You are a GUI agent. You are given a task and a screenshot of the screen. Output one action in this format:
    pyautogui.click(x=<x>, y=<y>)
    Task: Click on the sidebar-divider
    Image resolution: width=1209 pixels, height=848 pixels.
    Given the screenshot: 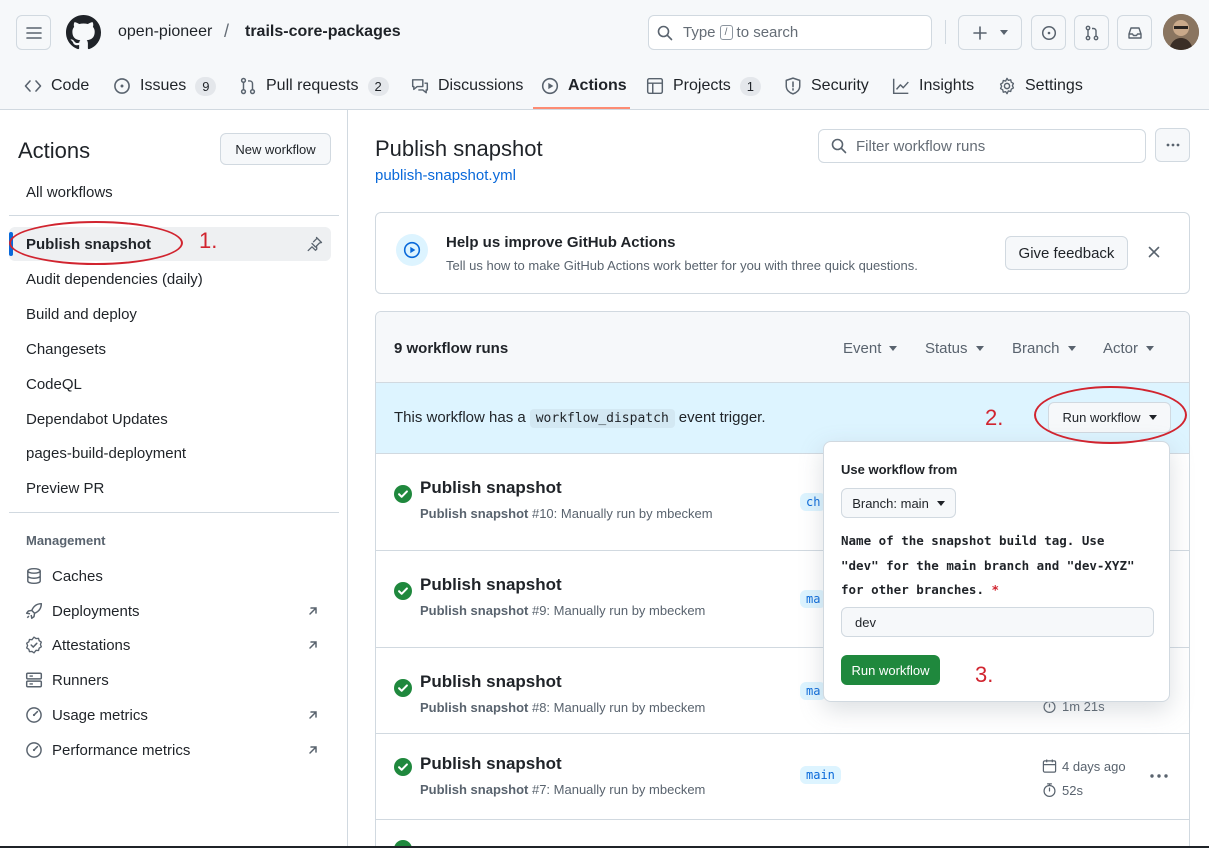 What is the action you would take?
    pyautogui.click(x=174, y=512)
    